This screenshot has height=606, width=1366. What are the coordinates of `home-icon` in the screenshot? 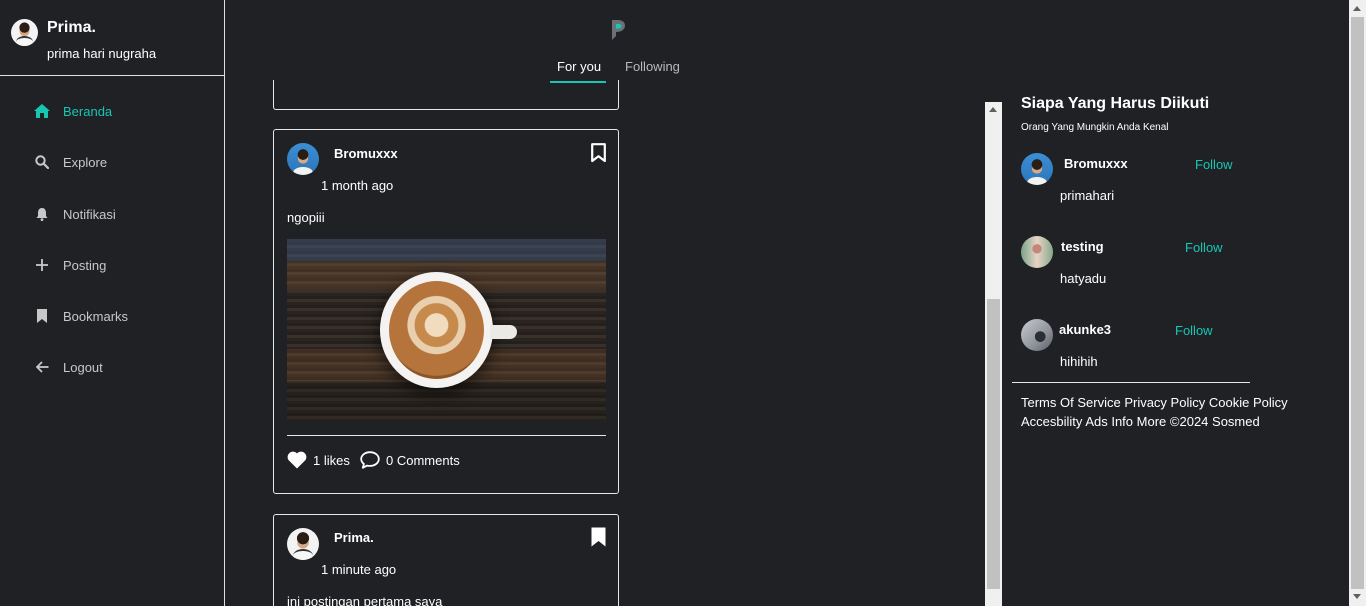 It's located at (42, 111).